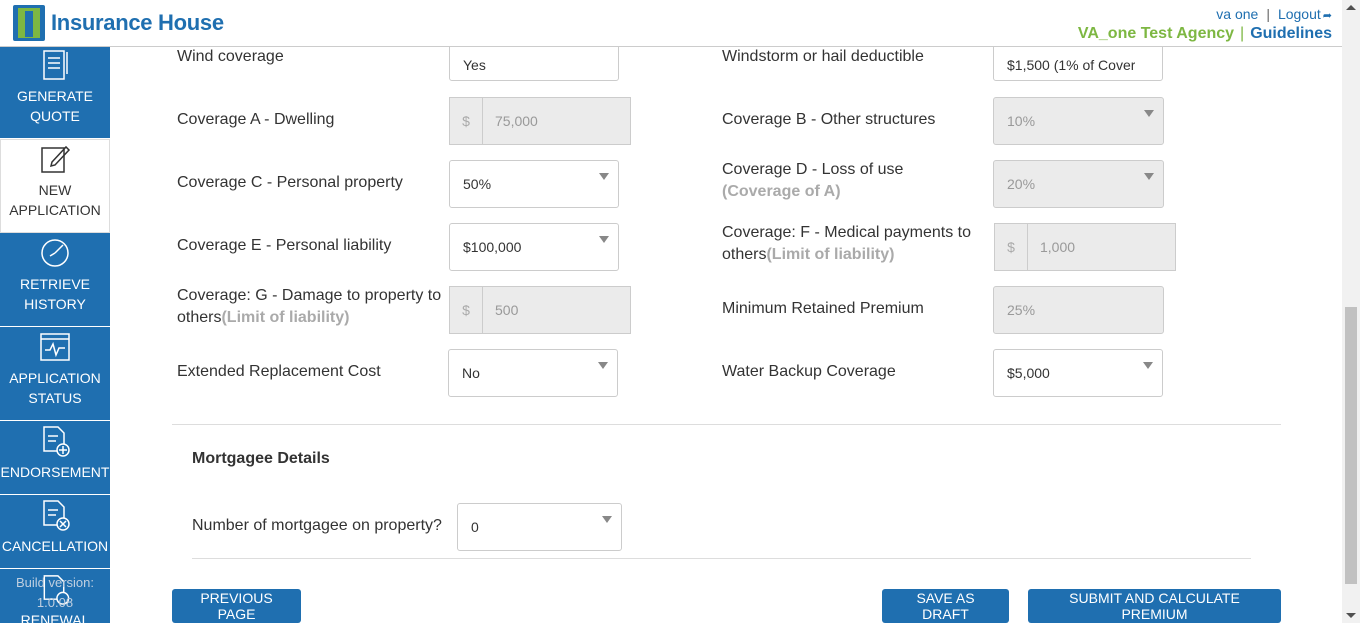 This screenshot has width=1360, height=623. What do you see at coordinates (534, 184) in the screenshot?
I see `coverage-c-select: 50%` at bounding box center [534, 184].